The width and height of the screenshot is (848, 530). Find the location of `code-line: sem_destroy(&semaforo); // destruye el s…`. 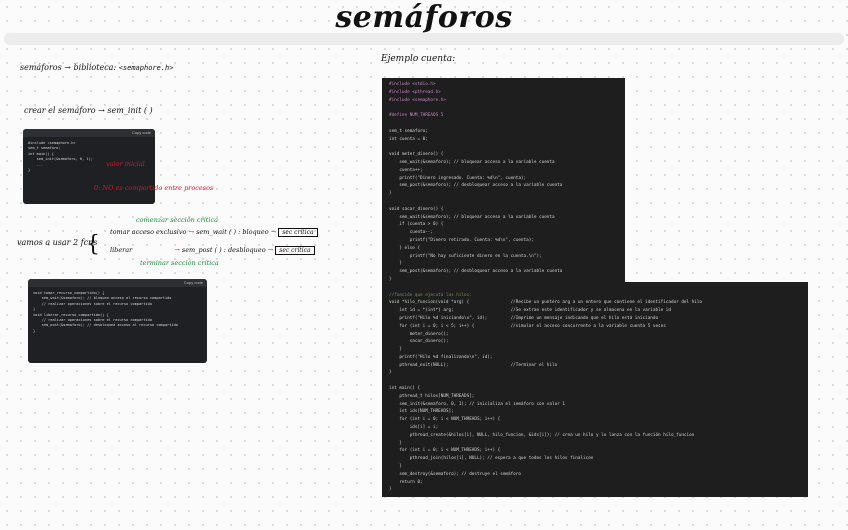

code-line: sem_destroy(&semaforo); // destruye el s… is located at coordinates (455, 474).